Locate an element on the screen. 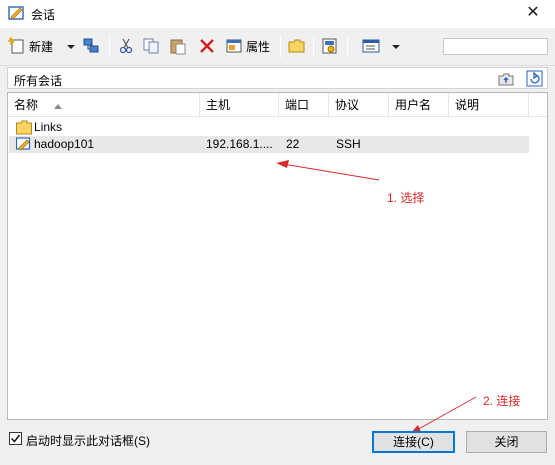 Image resolution: width=555 pixels, height=465 pixels. row-protocol: SSH is located at coordinates (348, 144).